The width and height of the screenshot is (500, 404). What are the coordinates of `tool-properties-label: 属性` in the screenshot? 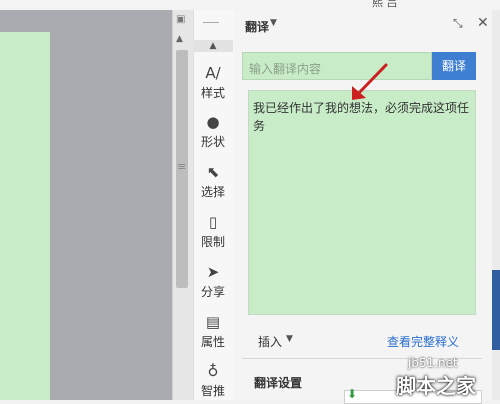 It's located at (212, 342).